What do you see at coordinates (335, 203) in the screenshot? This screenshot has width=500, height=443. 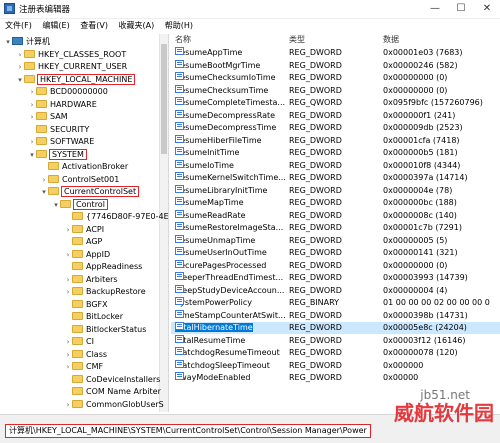 I see `value-row: ResumeMapTime REG_DWORD 0x000000bc (188)` at bounding box center [335, 203].